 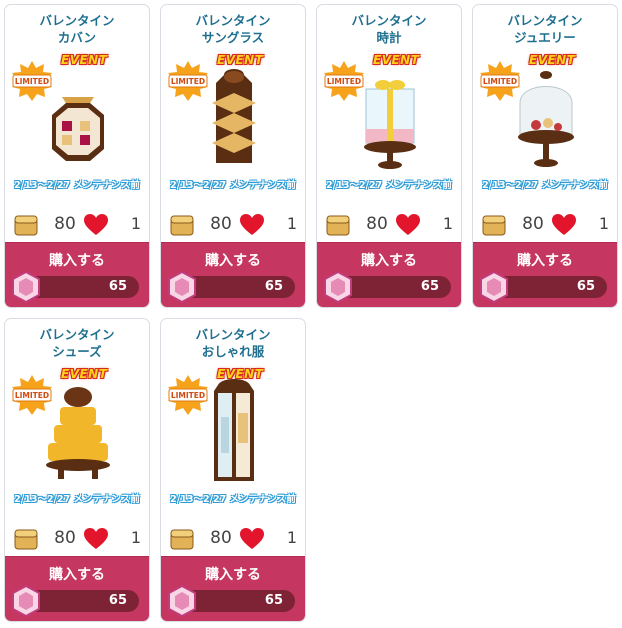 I want to click on sunglasses-display-icon, so click(x=234, y=116).